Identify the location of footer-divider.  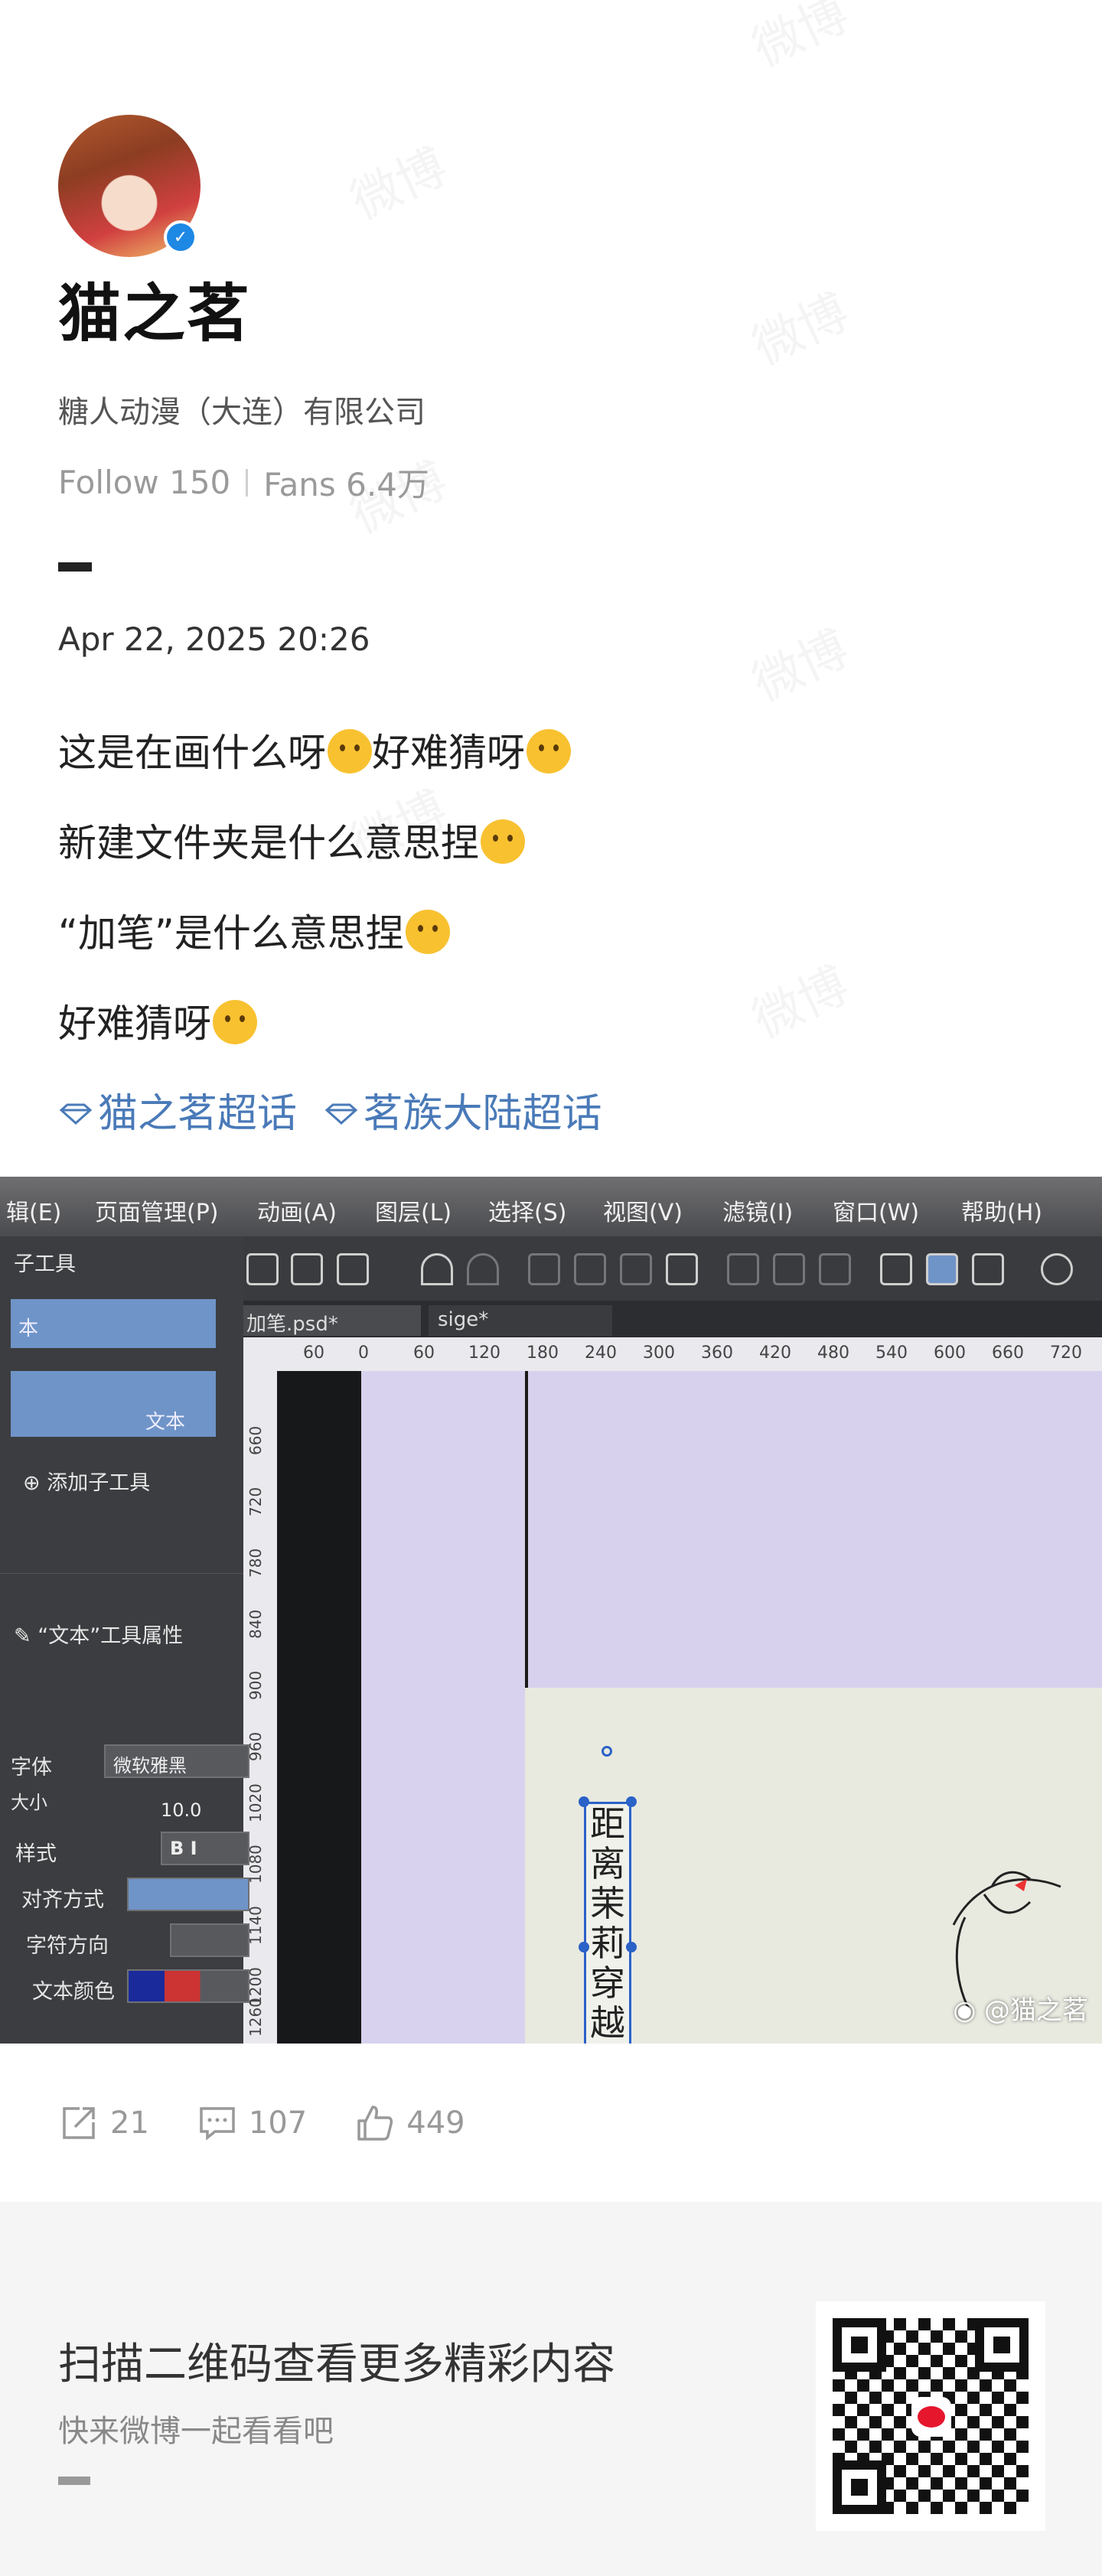
(74, 2481).